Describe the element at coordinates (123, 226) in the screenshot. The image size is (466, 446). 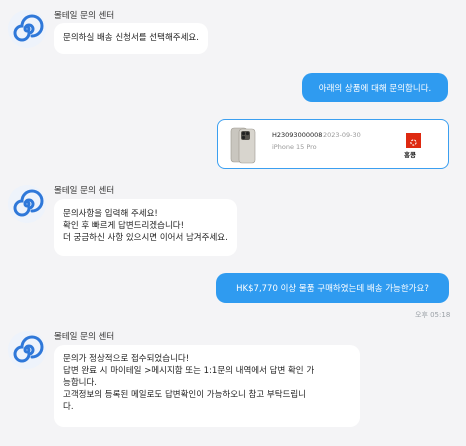
I see `message-line: 확인 후 빠르게 답변드리겠습니다!` at that location.